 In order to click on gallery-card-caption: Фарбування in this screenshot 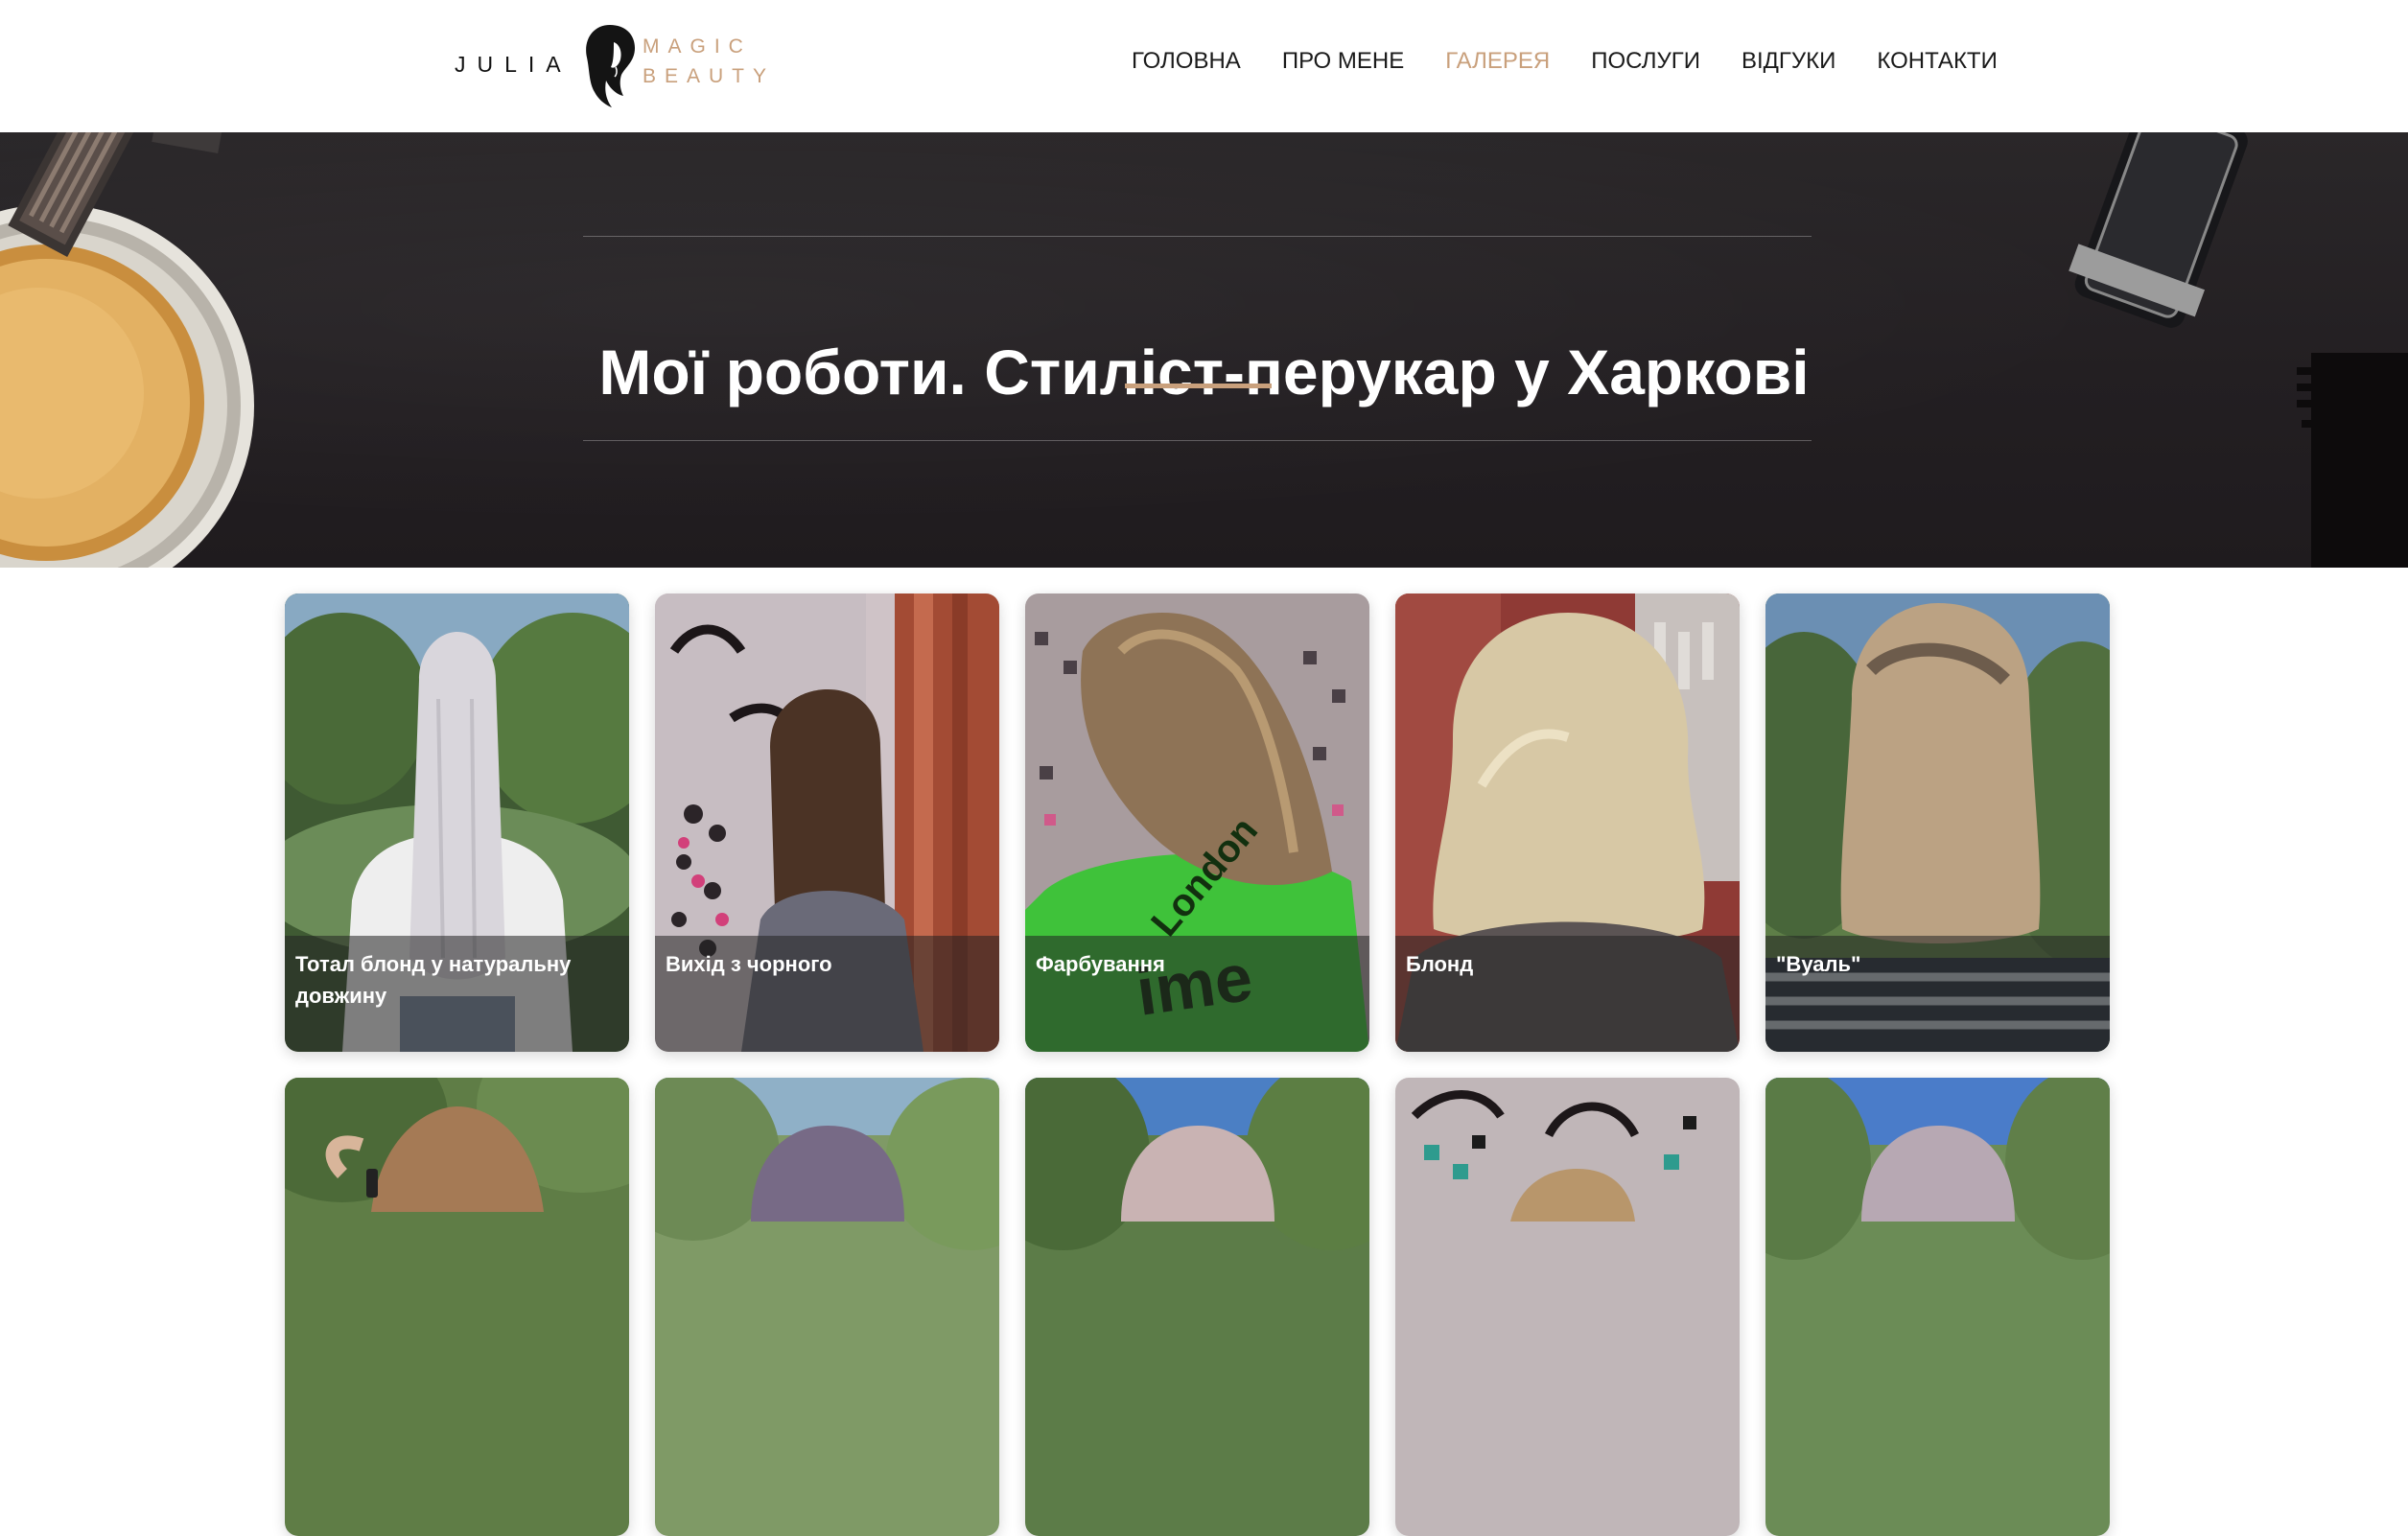, I will do `click(1197, 994)`.